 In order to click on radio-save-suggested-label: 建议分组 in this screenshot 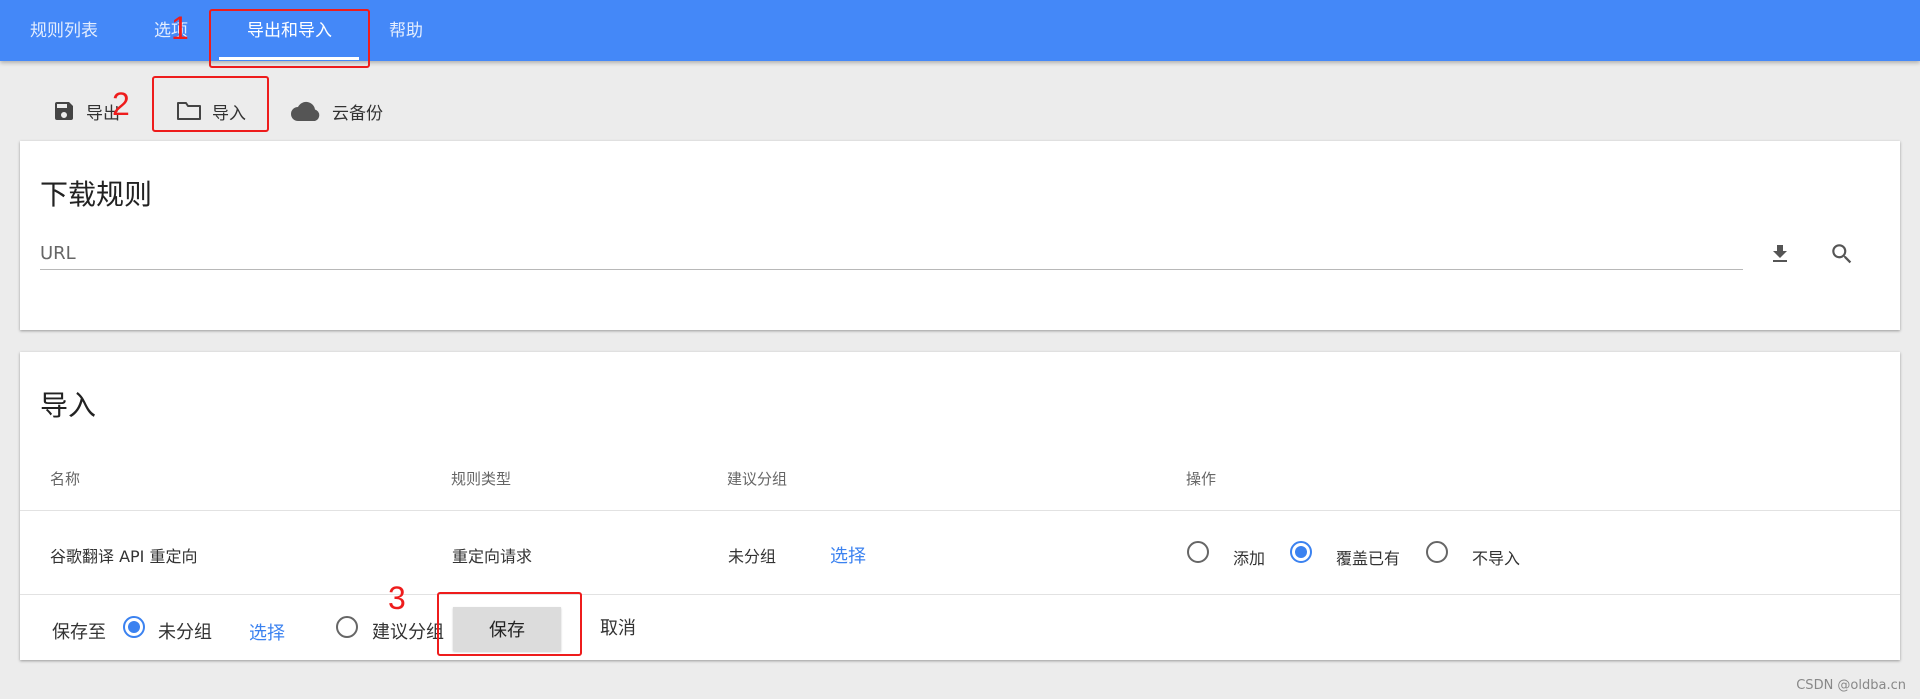, I will do `click(408, 632)`.